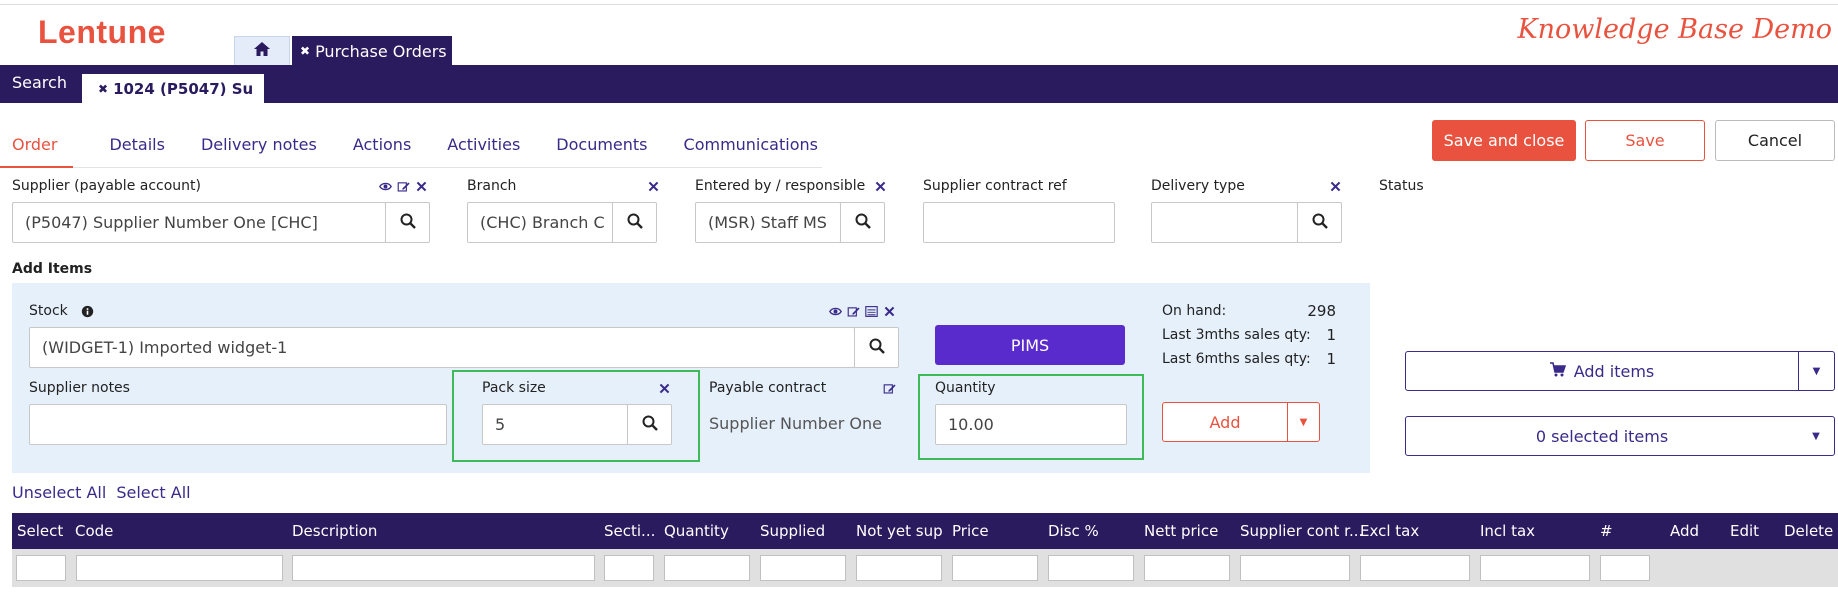  I want to click on filter-nett-price, so click(1187, 568).